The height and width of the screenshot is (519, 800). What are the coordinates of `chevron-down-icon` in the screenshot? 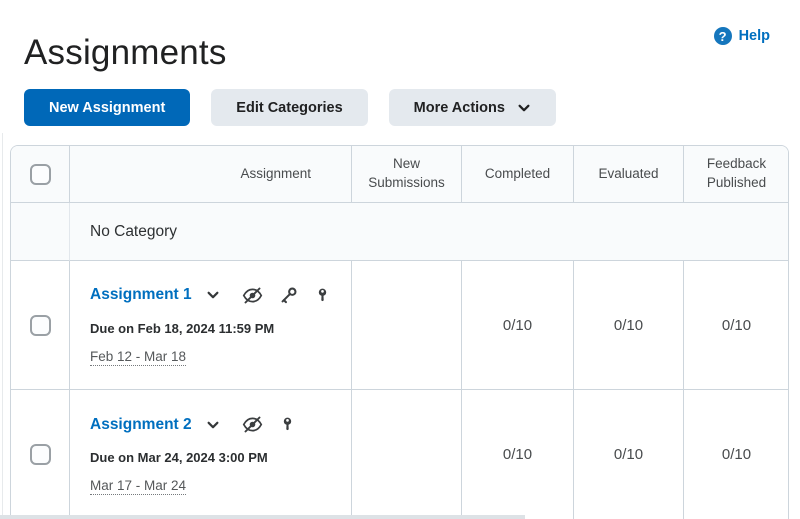 It's located at (524, 107).